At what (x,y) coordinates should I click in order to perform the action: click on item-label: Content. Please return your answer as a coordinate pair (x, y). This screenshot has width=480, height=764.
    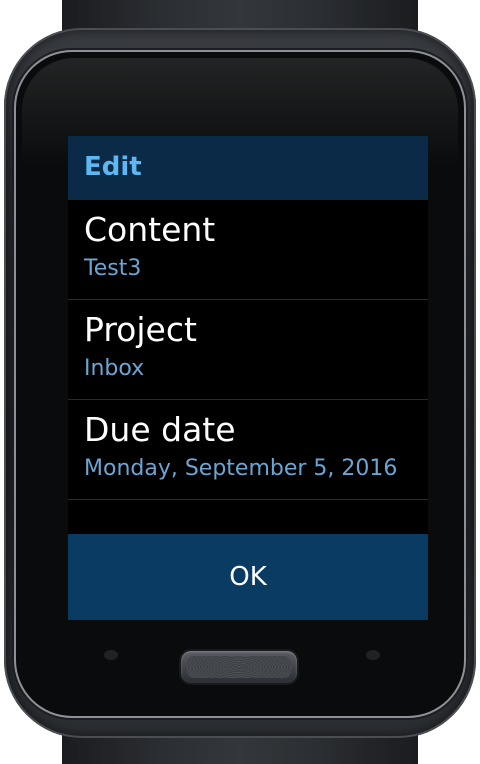
    Looking at the image, I should click on (150, 229).